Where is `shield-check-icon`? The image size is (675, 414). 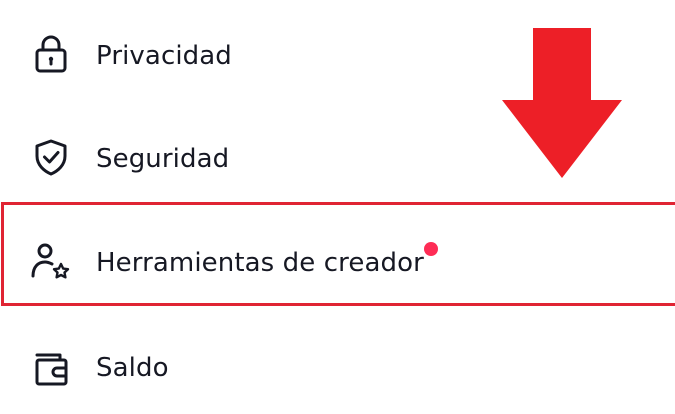 shield-check-icon is located at coordinates (51, 157).